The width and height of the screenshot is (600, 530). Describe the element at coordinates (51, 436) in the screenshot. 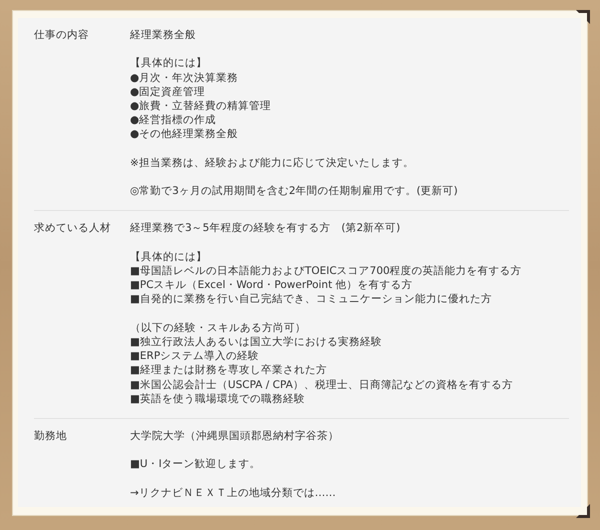

I see `row-label: 勤務地` at that location.